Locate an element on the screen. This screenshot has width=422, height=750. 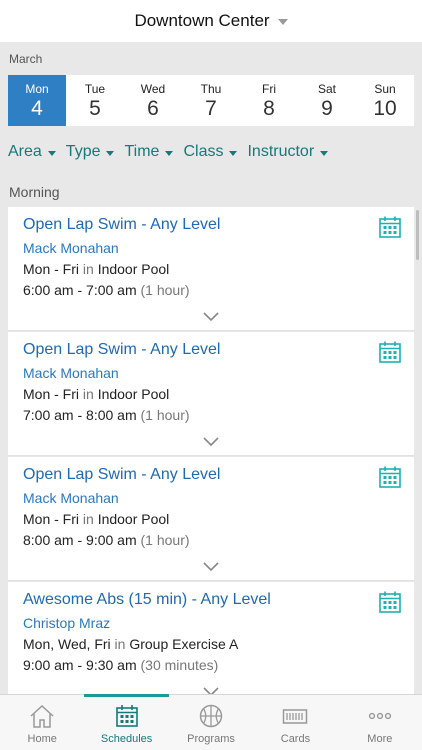
class-location: Mon, Wed, Fri in Group Exercise A is located at coordinates (131, 644).